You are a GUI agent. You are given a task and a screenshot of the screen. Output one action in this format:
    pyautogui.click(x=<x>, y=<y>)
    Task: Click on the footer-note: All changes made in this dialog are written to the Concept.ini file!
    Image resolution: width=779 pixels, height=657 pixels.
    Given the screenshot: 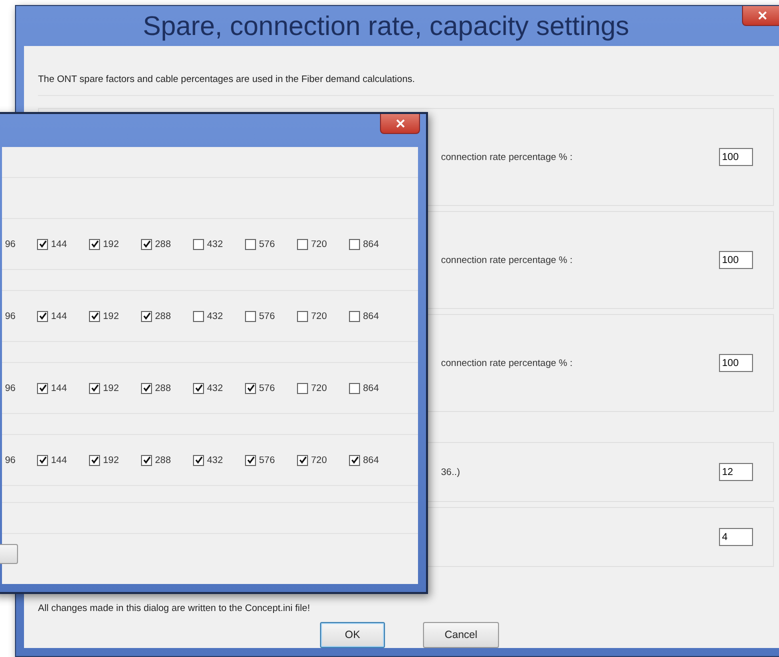 What is the action you would take?
    pyautogui.click(x=174, y=608)
    